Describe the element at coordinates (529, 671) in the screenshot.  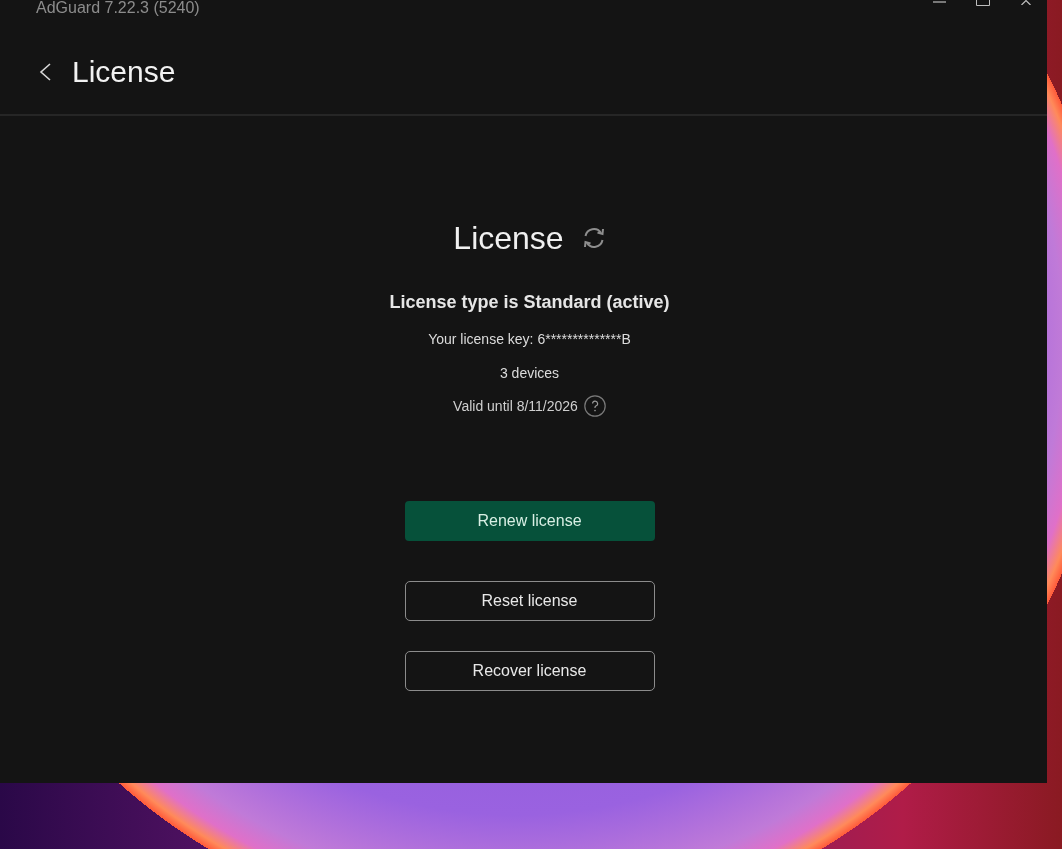
I see `license-action-button: Recover license` at that location.